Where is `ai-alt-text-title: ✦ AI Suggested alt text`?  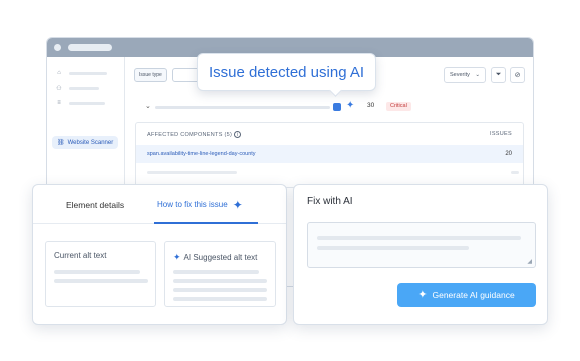
ai-alt-text-title: ✦ AI Suggested alt text is located at coordinates (215, 257).